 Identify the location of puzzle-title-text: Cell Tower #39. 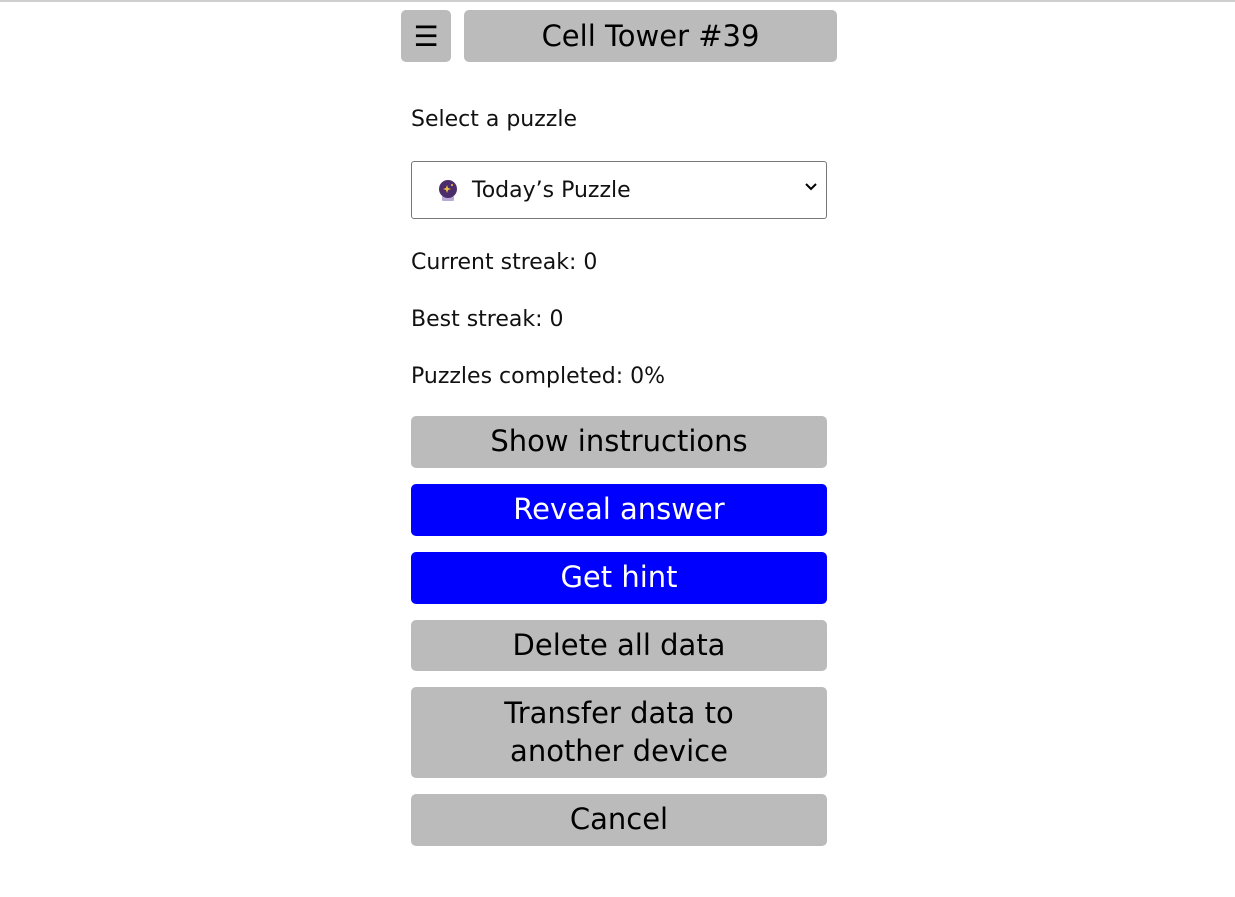
(650, 36).